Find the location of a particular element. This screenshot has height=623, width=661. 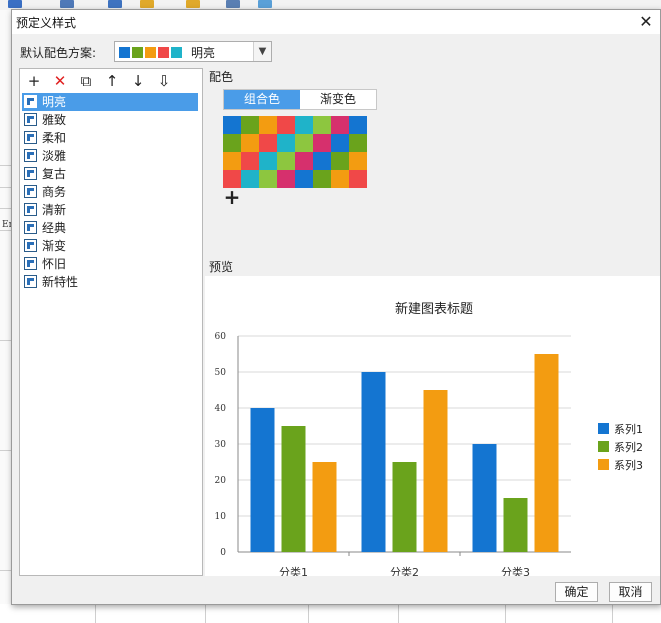

ok-button: 确定 is located at coordinates (576, 592).